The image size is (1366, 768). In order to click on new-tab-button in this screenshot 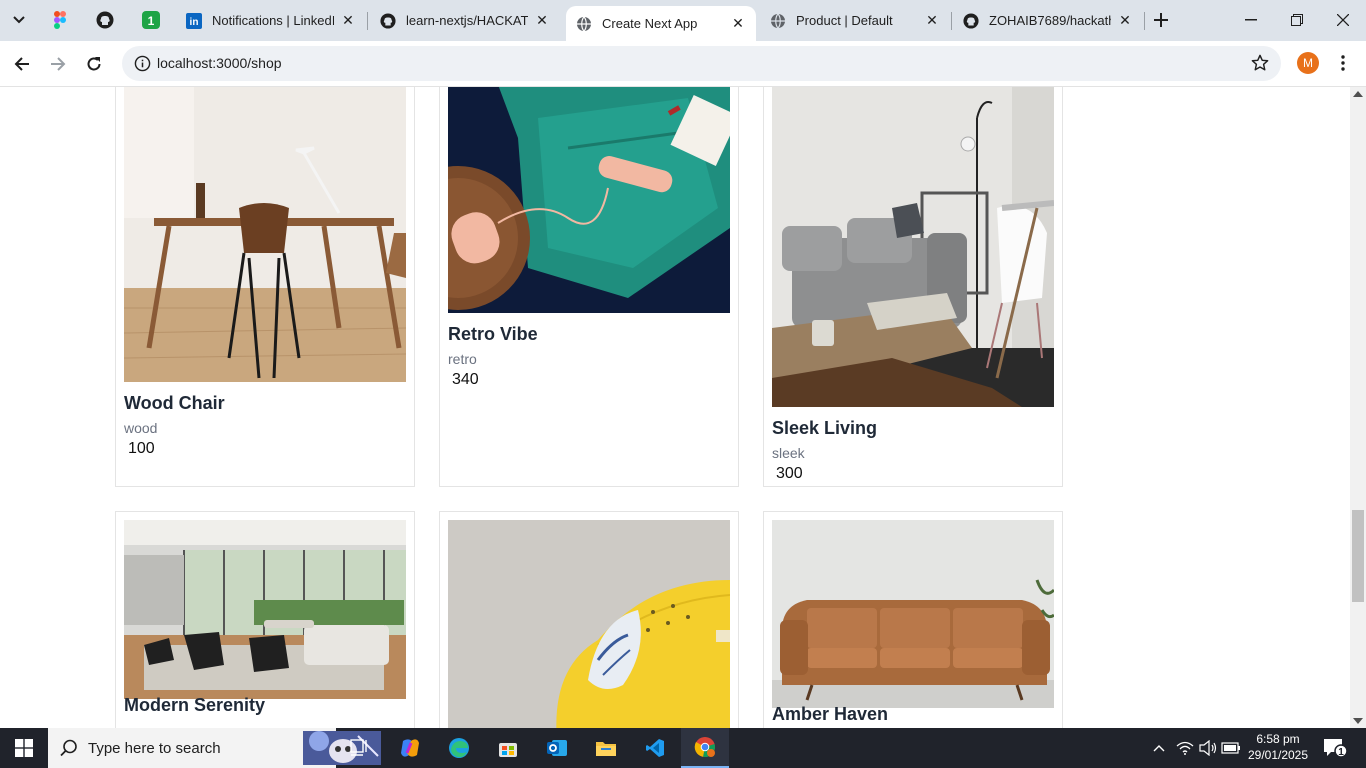, I will do `click(1161, 20)`.